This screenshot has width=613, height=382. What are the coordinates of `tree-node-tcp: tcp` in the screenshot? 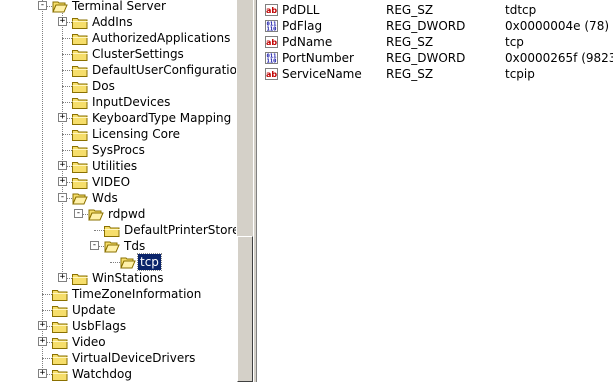 It's located at (118, 262).